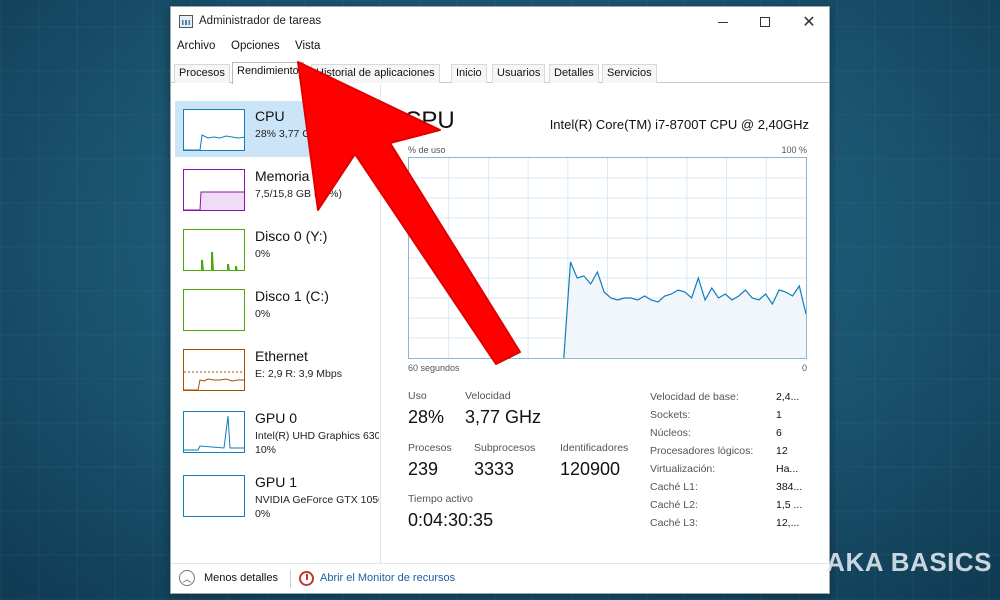 This screenshot has width=1000, height=600. What do you see at coordinates (590, 469) in the screenshot?
I see `identificadores-value: 120900` at bounding box center [590, 469].